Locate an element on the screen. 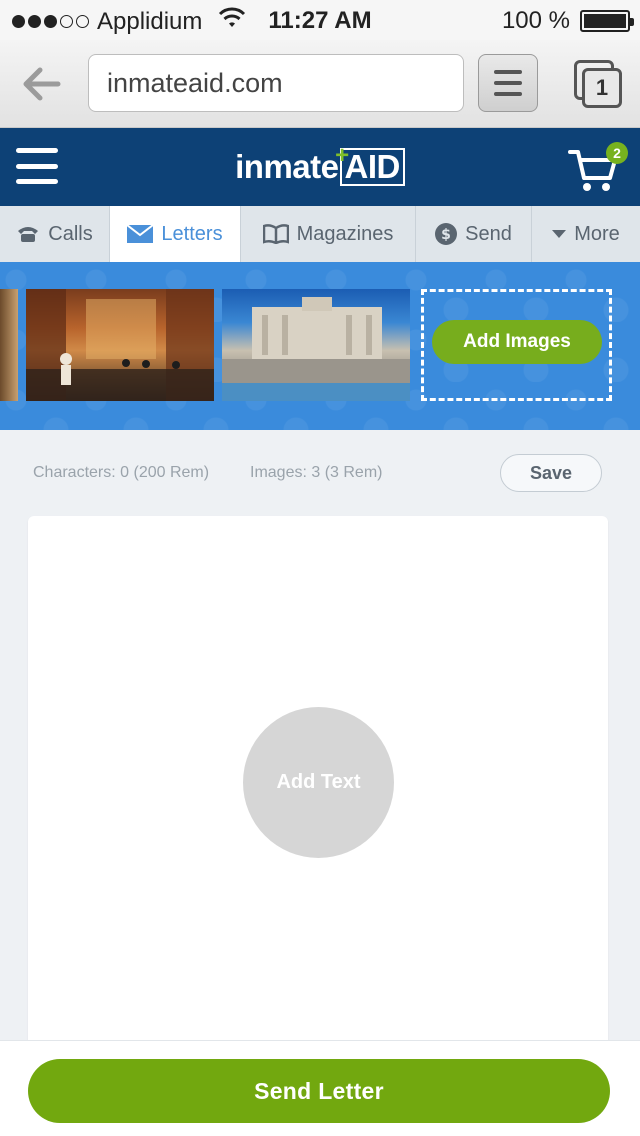  nav-tabs: Calls Letters Magazines $ Send More is located at coordinates (320, 234).